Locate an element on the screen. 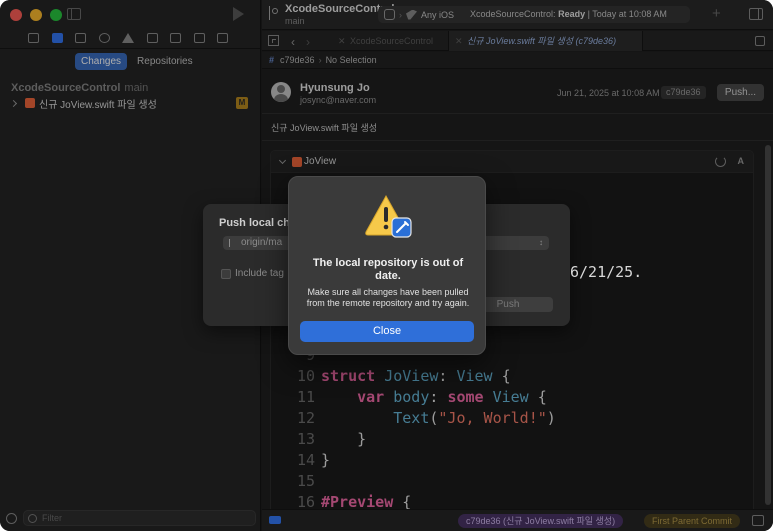 The image size is (773, 531). alert-title: The local repository is out of date. is located at coordinates (388, 269).